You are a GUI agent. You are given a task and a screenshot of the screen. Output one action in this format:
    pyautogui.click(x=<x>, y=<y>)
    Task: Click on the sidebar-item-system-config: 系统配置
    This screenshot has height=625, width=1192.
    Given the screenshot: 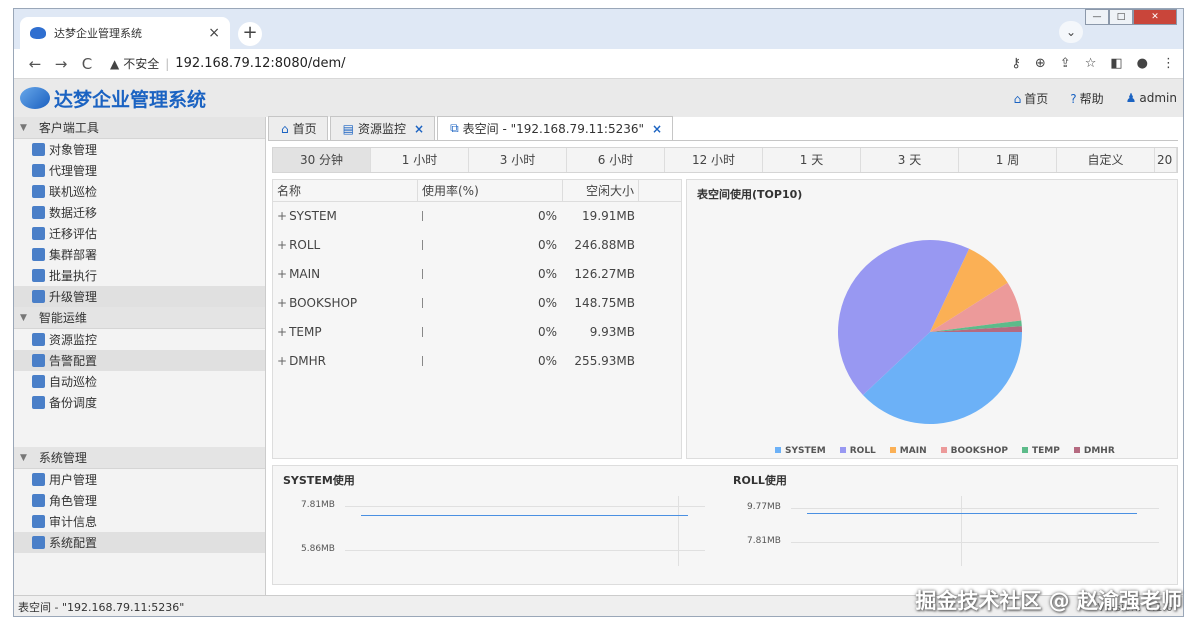 What is the action you would take?
    pyautogui.click(x=139, y=542)
    